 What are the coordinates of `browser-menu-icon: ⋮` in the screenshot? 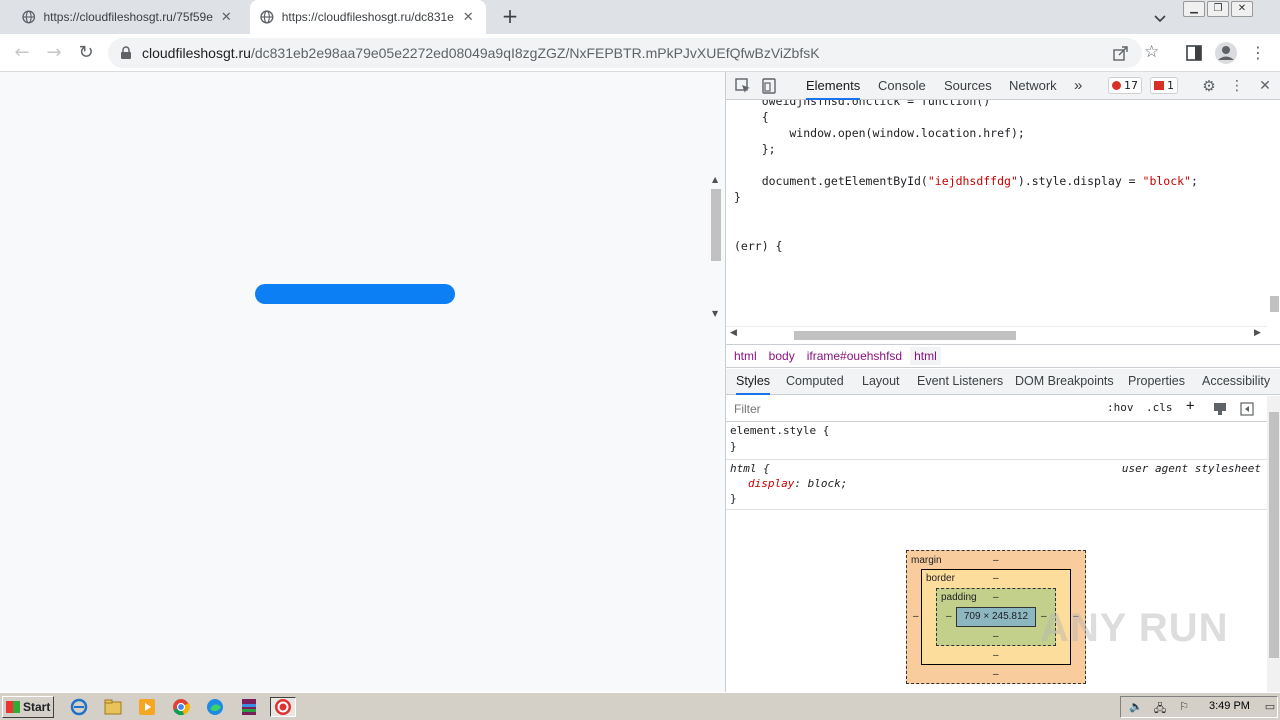 It's located at (1258, 53).